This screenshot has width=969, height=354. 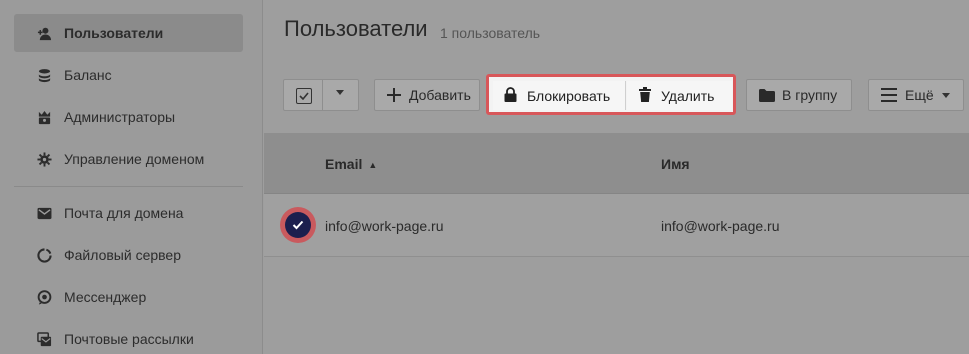 I want to click on add-label: Добавить, so click(x=440, y=95).